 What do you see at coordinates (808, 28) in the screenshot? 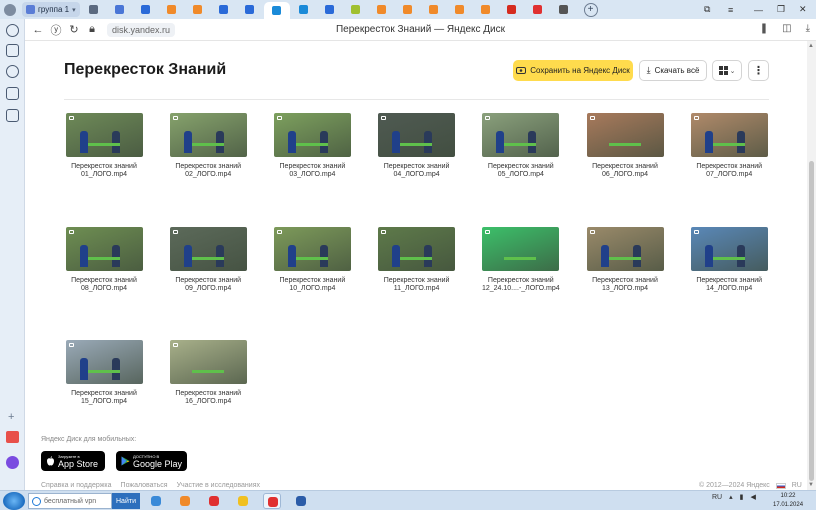
I see `download-icon: ⤓` at bounding box center [808, 28].